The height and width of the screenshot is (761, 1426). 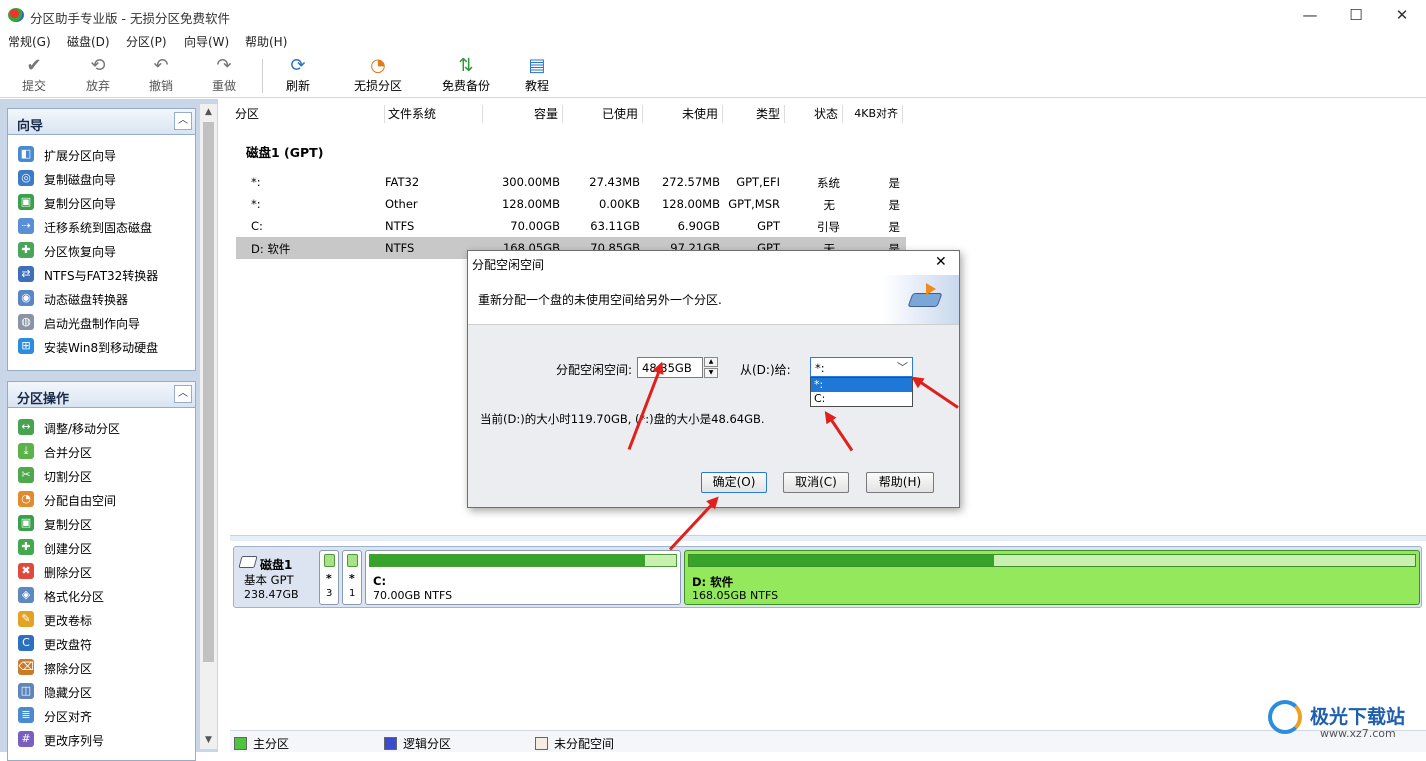 What do you see at coordinates (223, 86) in the screenshot?
I see `redo-label: 重做` at bounding box center [223, 86].